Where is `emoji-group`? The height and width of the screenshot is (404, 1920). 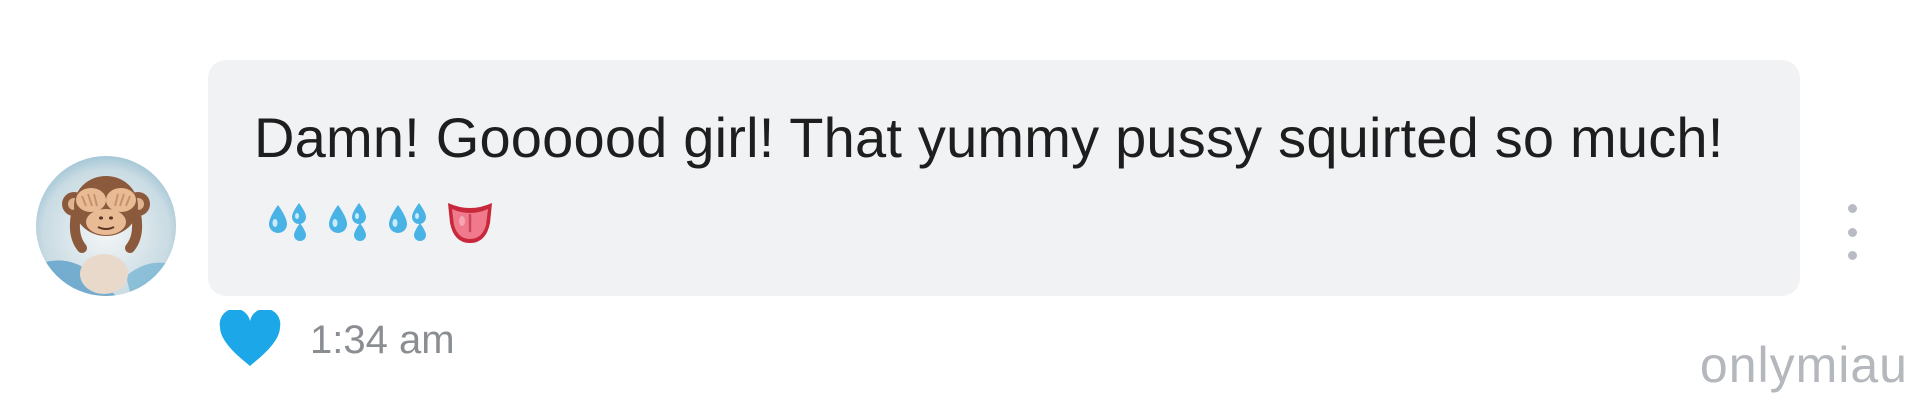 emoji-group is located at coordinates (380, 221).